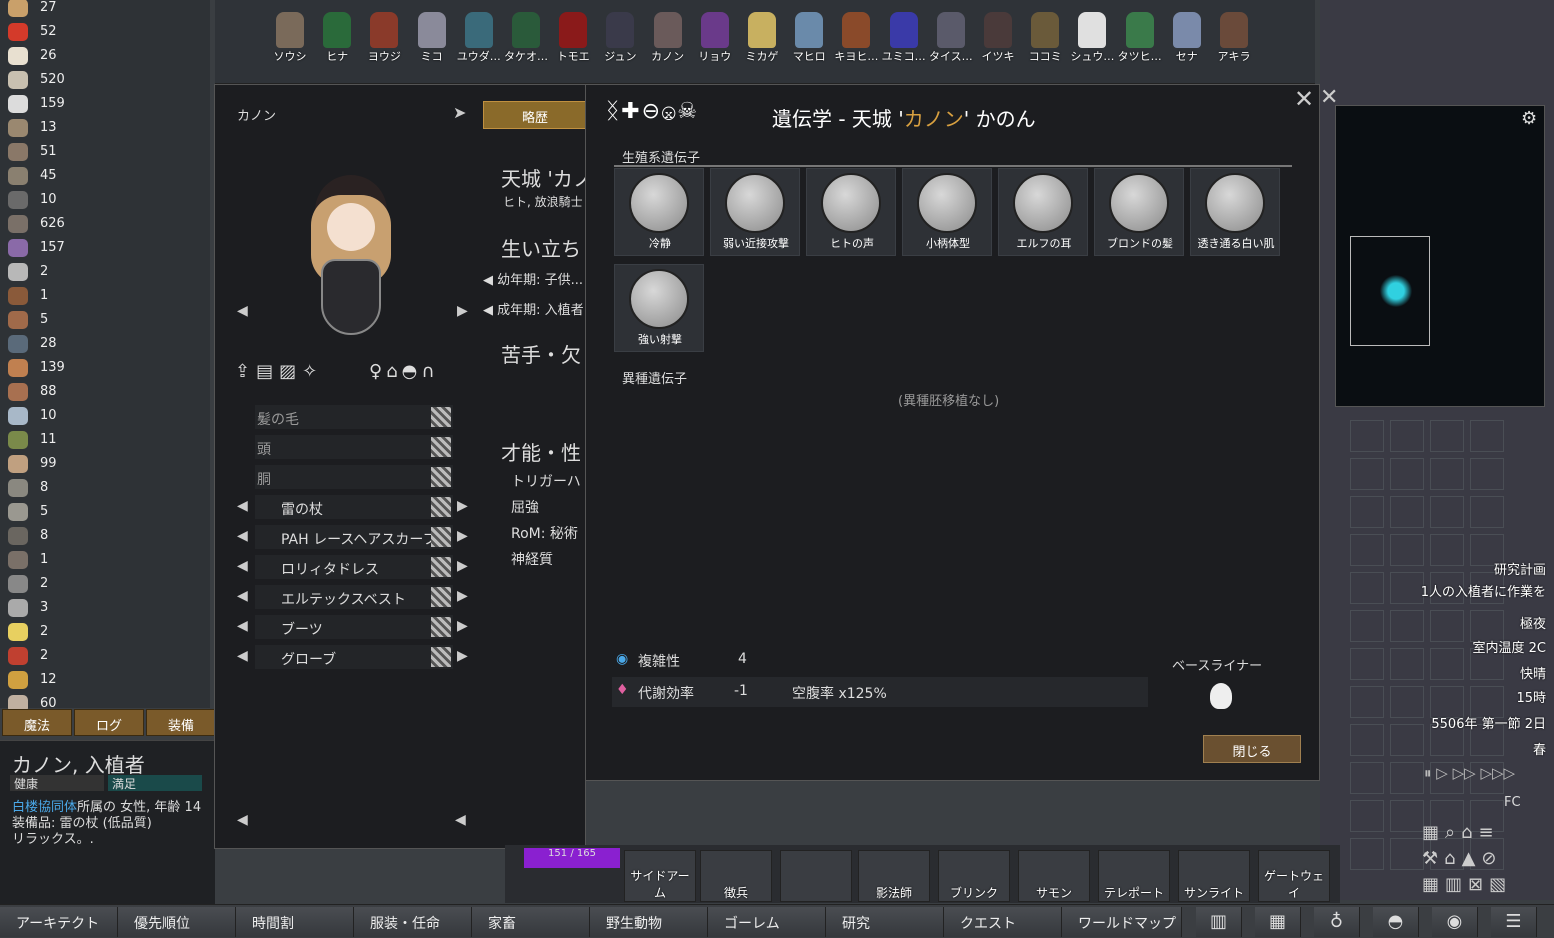 The width and height of the screenshot is (1554, 938). I want to click on resource-row: 13, so click(100, 128).